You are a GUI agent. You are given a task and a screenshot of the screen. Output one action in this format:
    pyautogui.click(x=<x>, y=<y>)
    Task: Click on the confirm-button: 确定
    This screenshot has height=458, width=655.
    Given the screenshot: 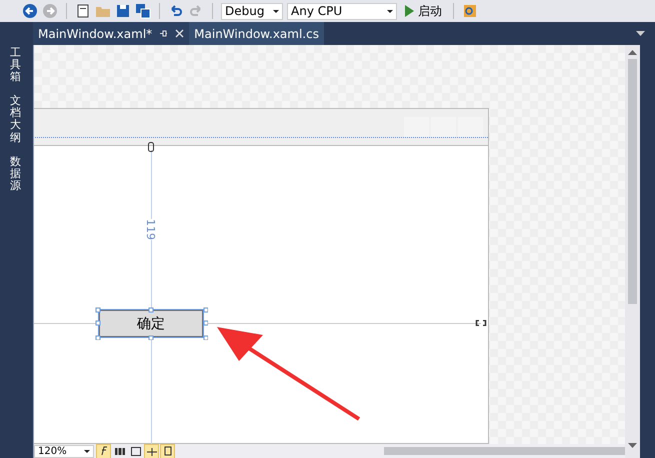 What is the action you would take?
    pyautogui.click(x=151, y=323)
    